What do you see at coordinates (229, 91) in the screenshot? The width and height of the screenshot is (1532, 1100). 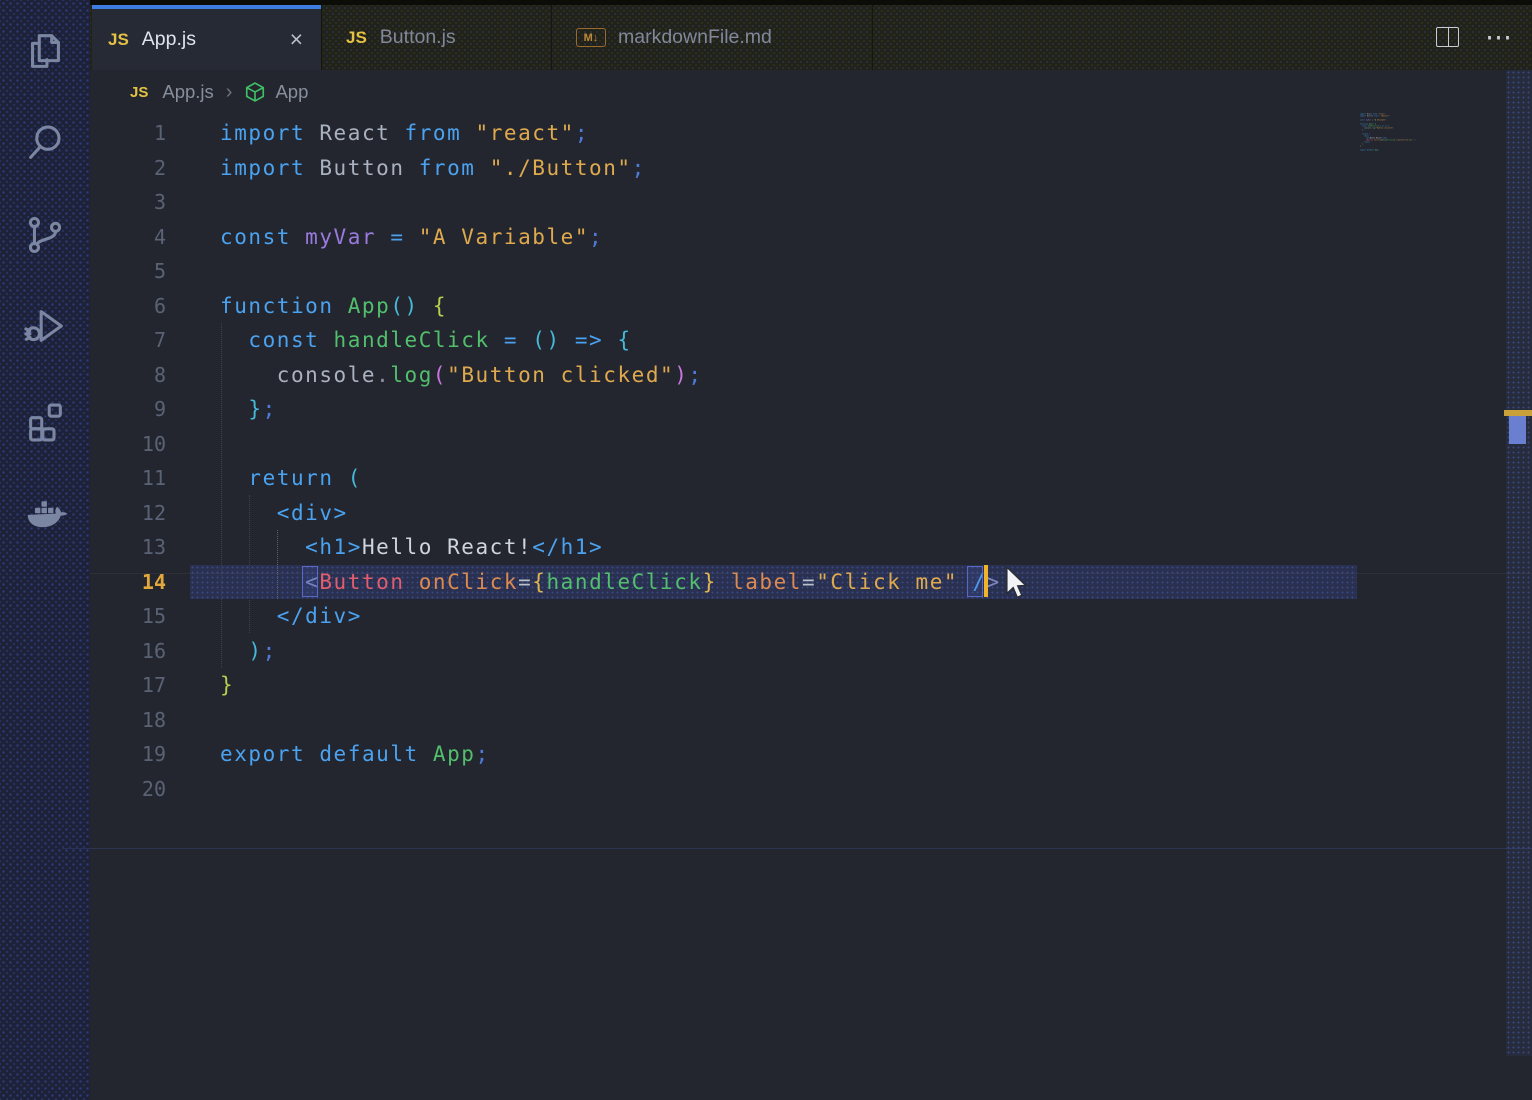 I see `chevron-right-icon: ›` at bounding box center [229, 91].